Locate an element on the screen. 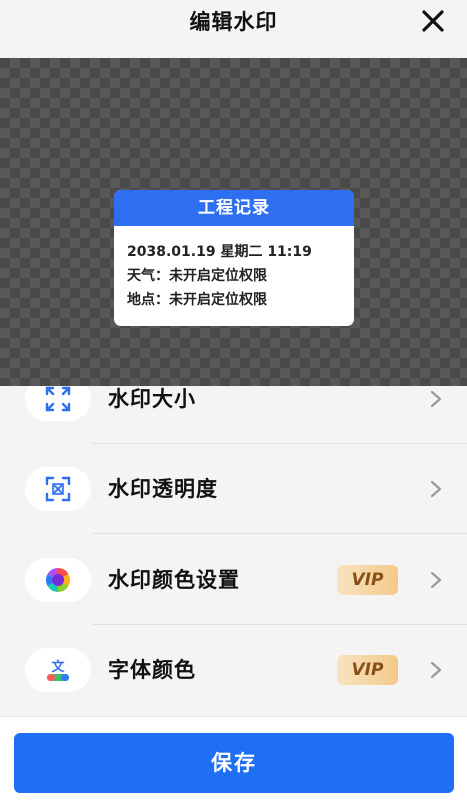  font-color-icon: 文 is located at coordinates (58, 670).